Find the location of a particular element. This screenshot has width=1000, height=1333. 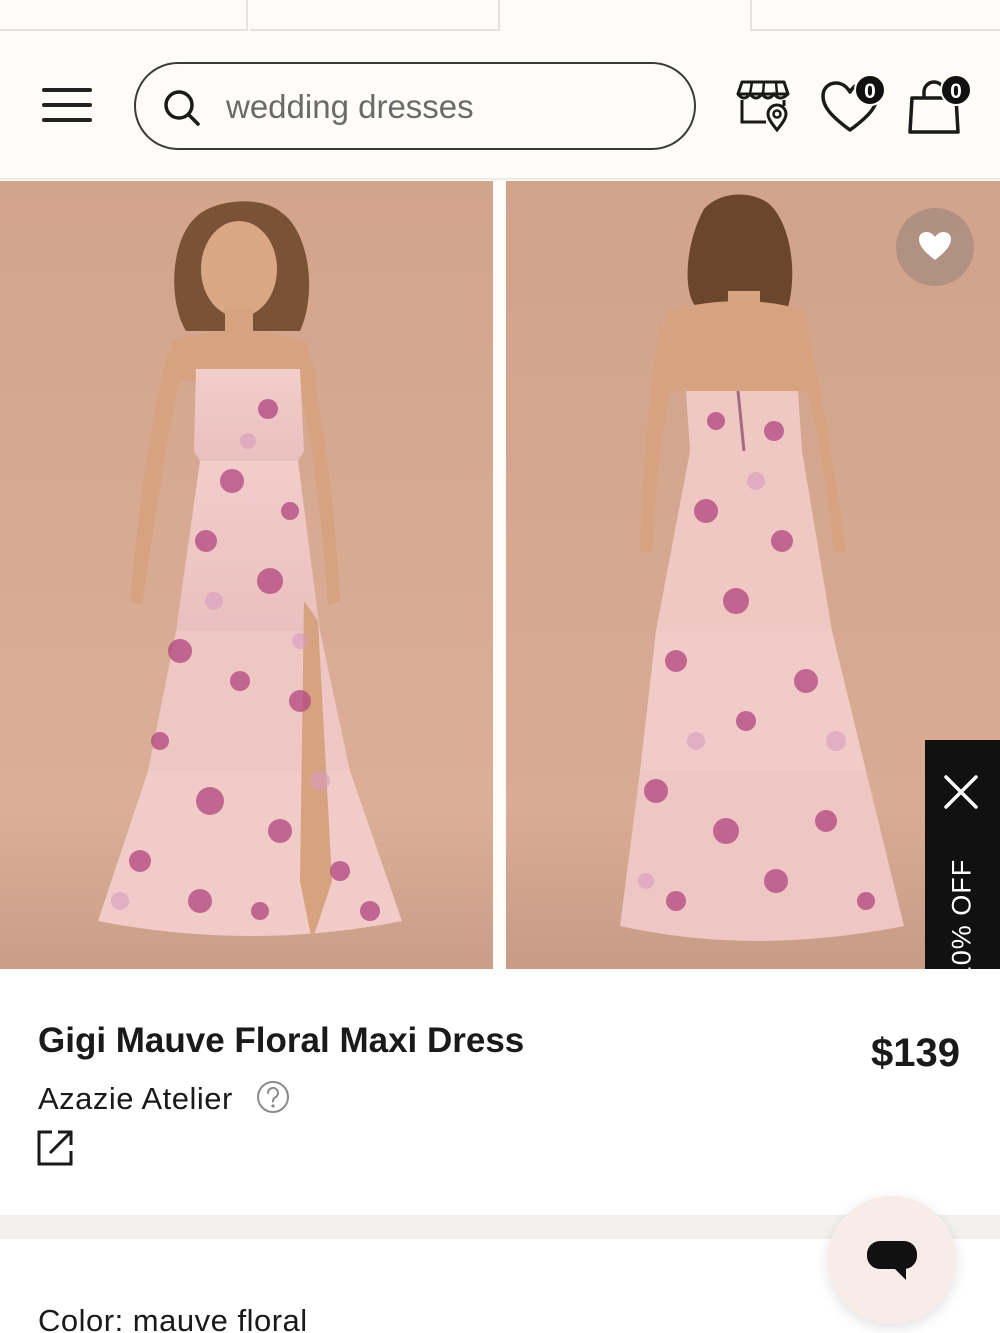

share-icon is located at coordinates (55, 1148).